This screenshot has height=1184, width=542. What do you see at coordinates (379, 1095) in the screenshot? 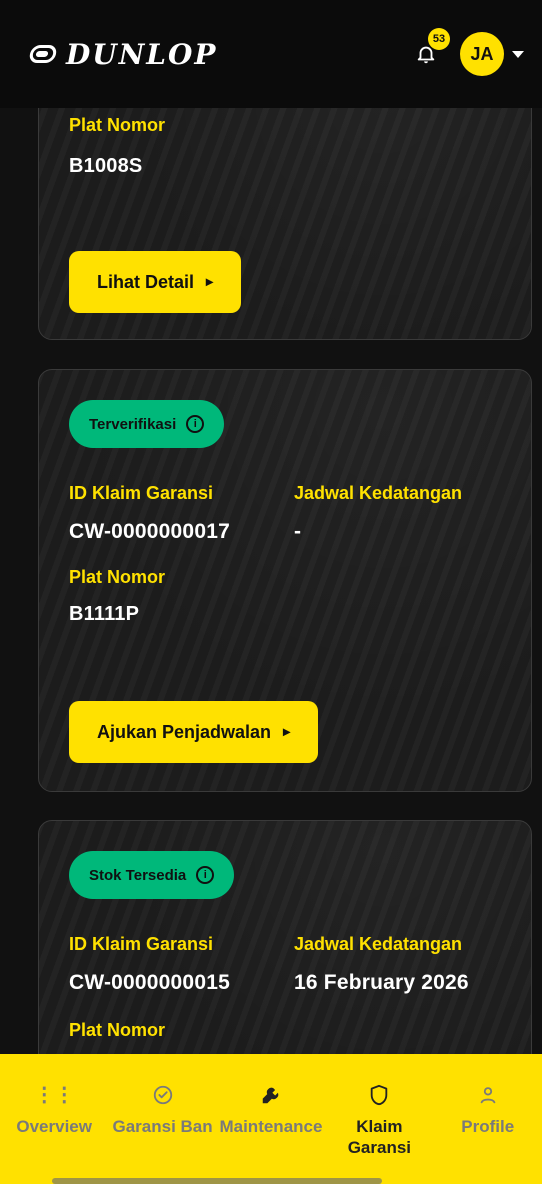
I see `shield-icon` at bounding box center [379, 1095].